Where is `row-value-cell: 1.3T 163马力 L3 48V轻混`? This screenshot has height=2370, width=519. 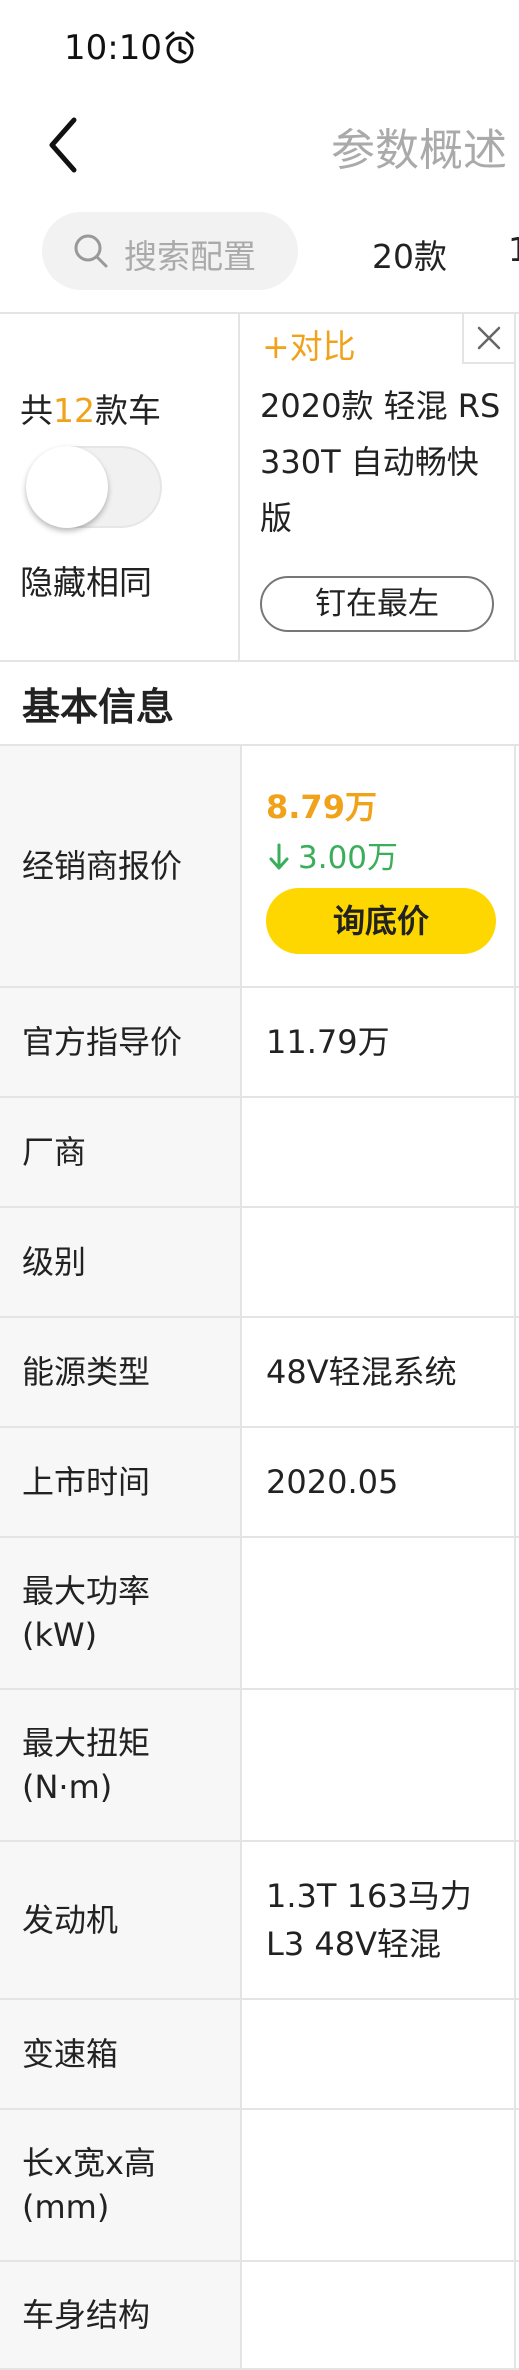 row-value-cell: 1.3T 163马力 L3 48V轻混 is located at coordinates (379, 1920).